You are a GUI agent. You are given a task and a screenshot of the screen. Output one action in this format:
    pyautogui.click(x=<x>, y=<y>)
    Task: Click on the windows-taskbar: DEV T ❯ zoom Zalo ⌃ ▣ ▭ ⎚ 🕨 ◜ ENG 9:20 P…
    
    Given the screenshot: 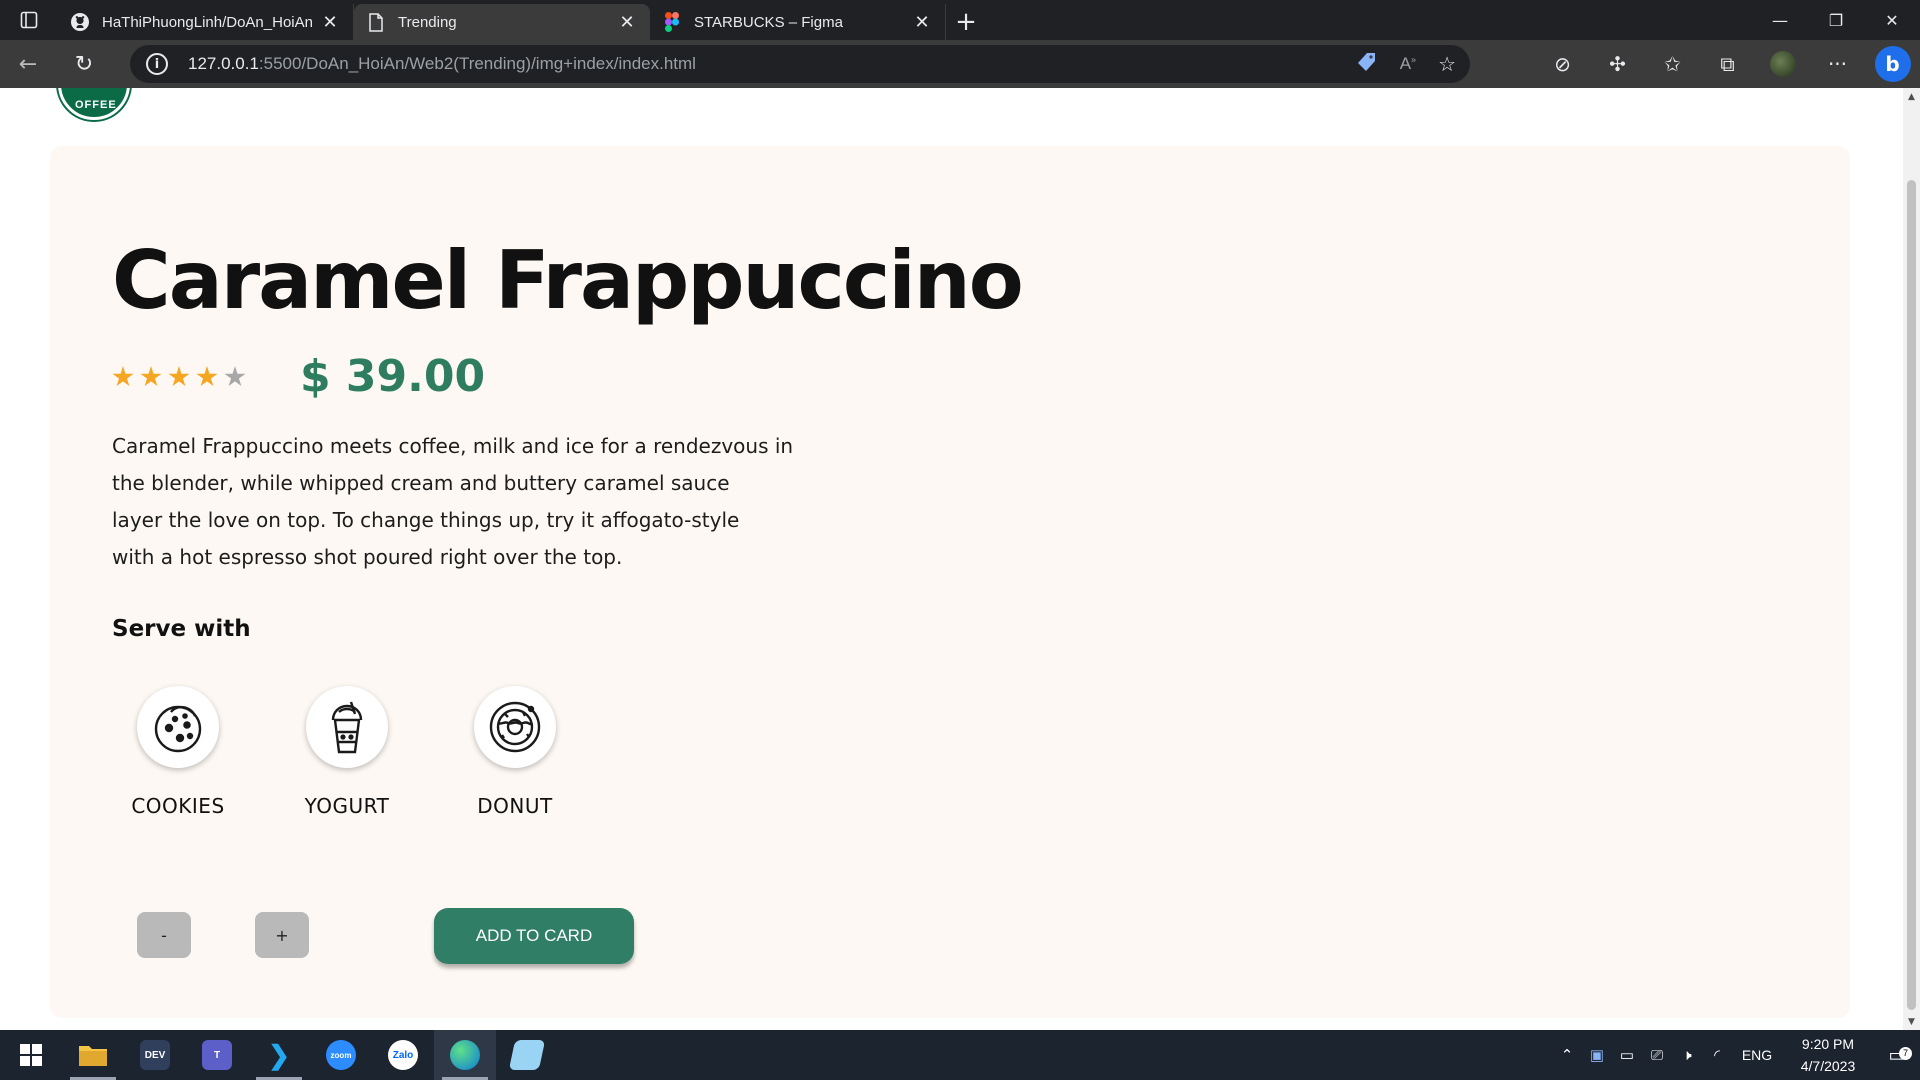 What is the action you would take?
    pyautogui.click(x=960, y=1055)
    